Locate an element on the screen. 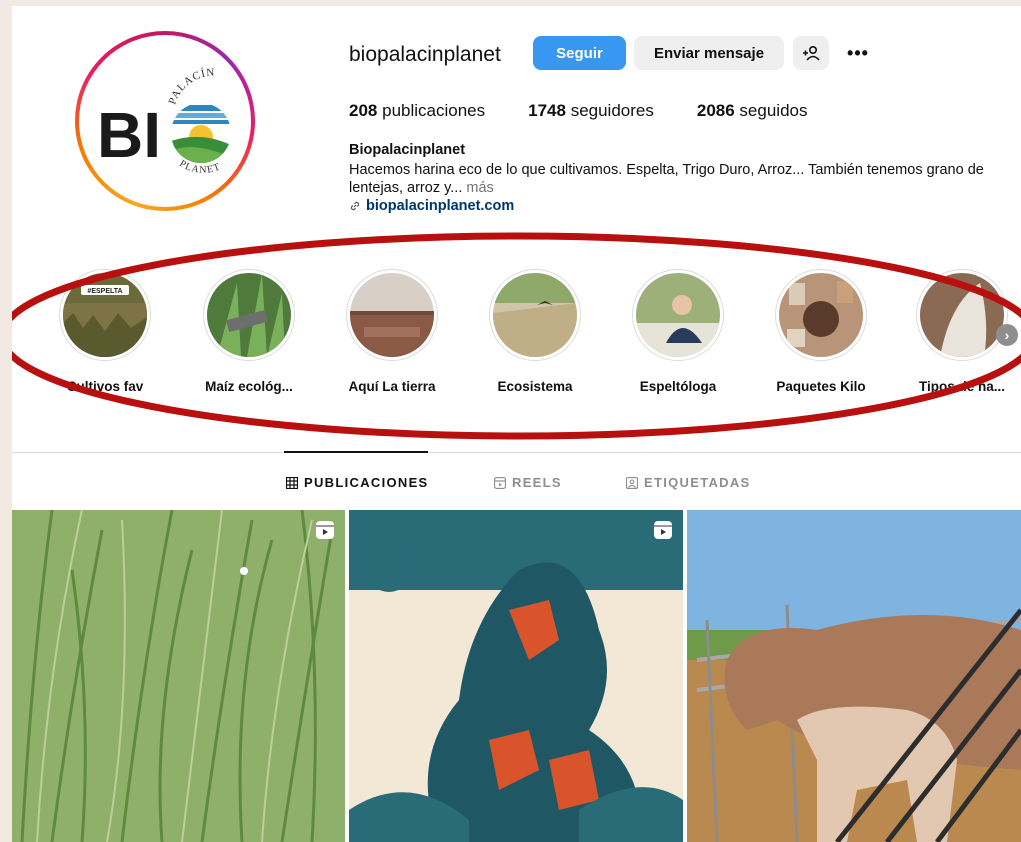 The image size is (1021, 842). followers-count: 1748 is located at coordinates (547, 110).